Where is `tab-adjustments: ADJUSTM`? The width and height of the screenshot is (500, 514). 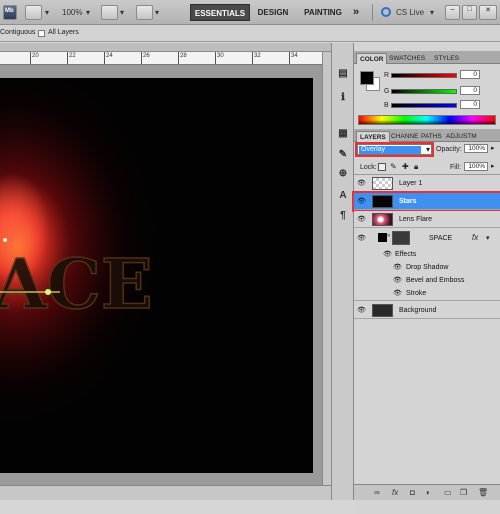 tab-adjustments: ADJUSTM is located at coordinates (461, 136).